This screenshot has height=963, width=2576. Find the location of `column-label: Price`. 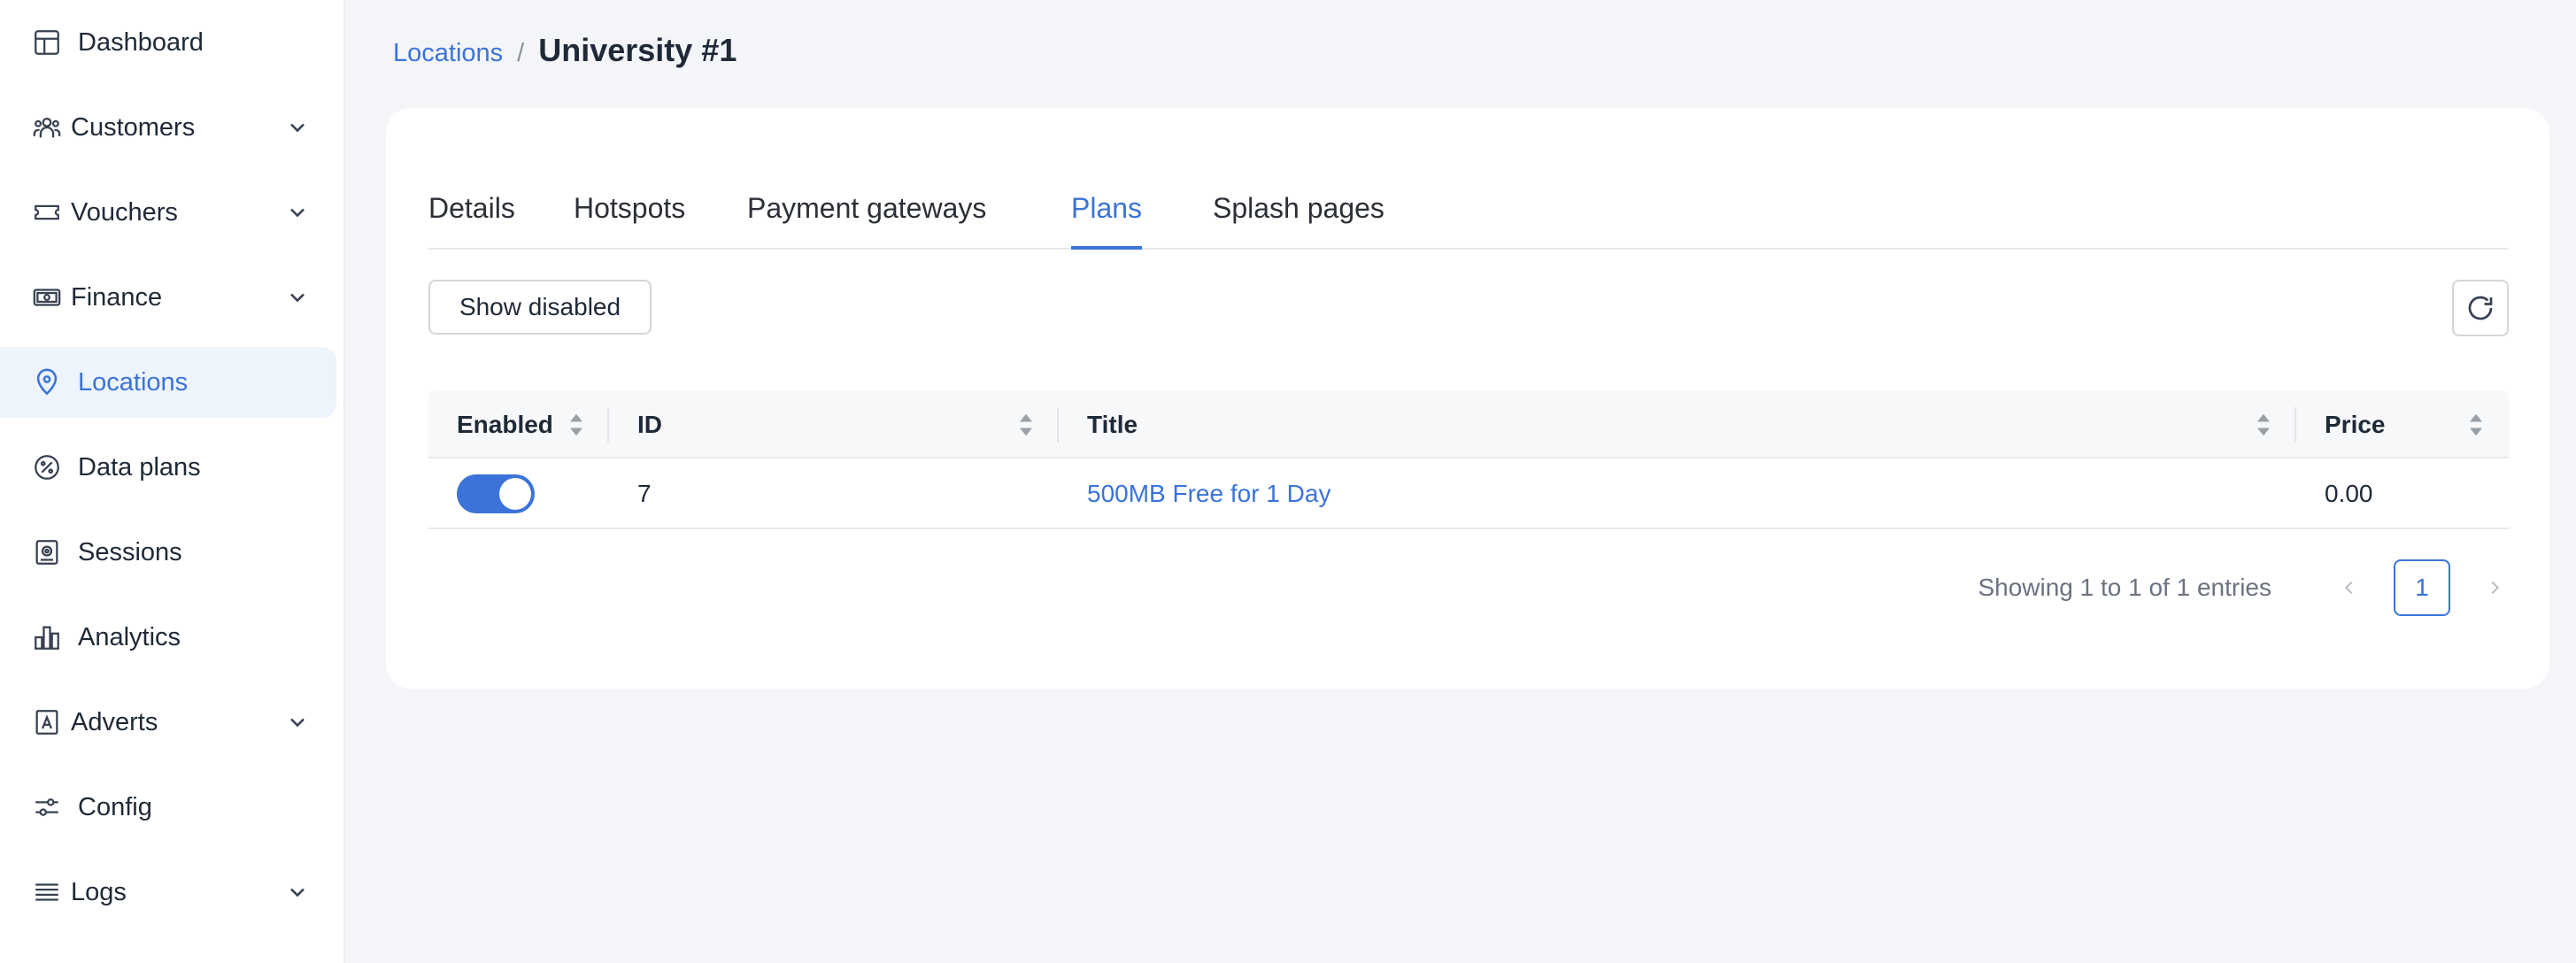

column-label: Price is located at coordinates (2355, 424).